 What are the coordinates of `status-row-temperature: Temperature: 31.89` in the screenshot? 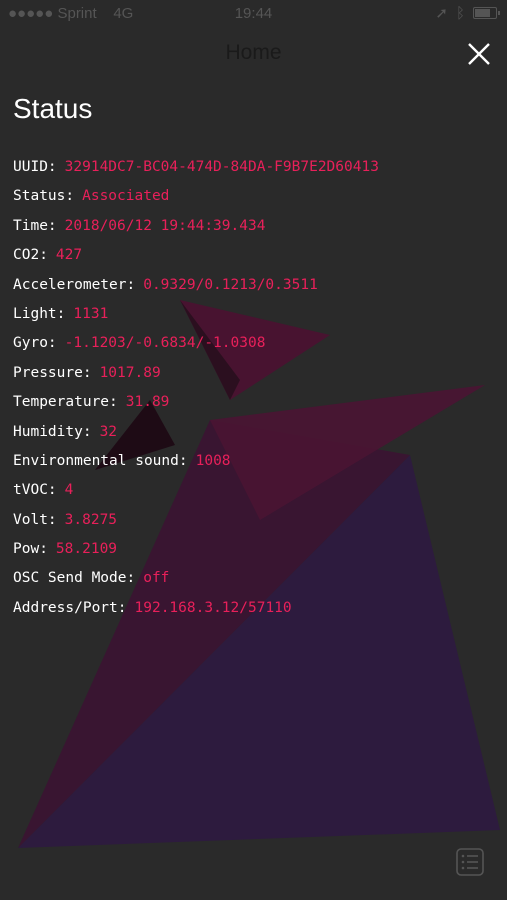 It's located at (196, 405).